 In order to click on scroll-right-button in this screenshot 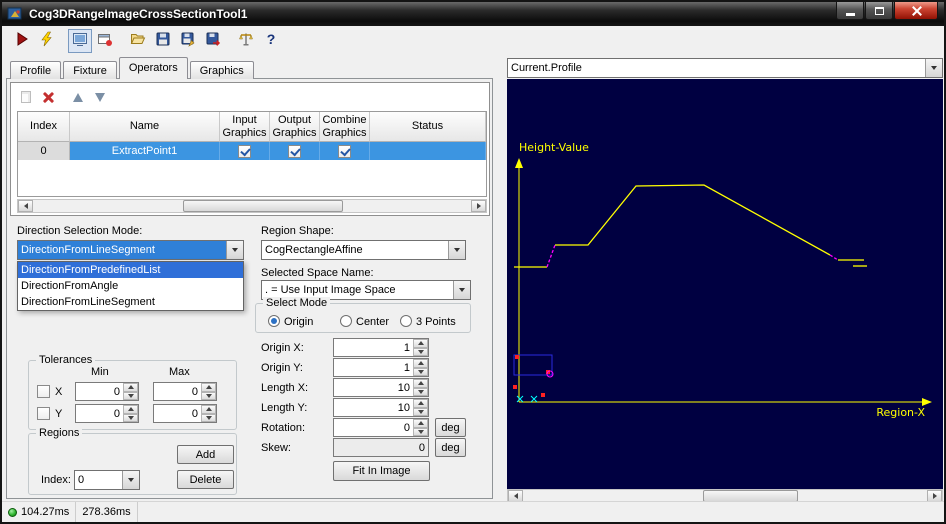, I will do `click(478, 206)`.